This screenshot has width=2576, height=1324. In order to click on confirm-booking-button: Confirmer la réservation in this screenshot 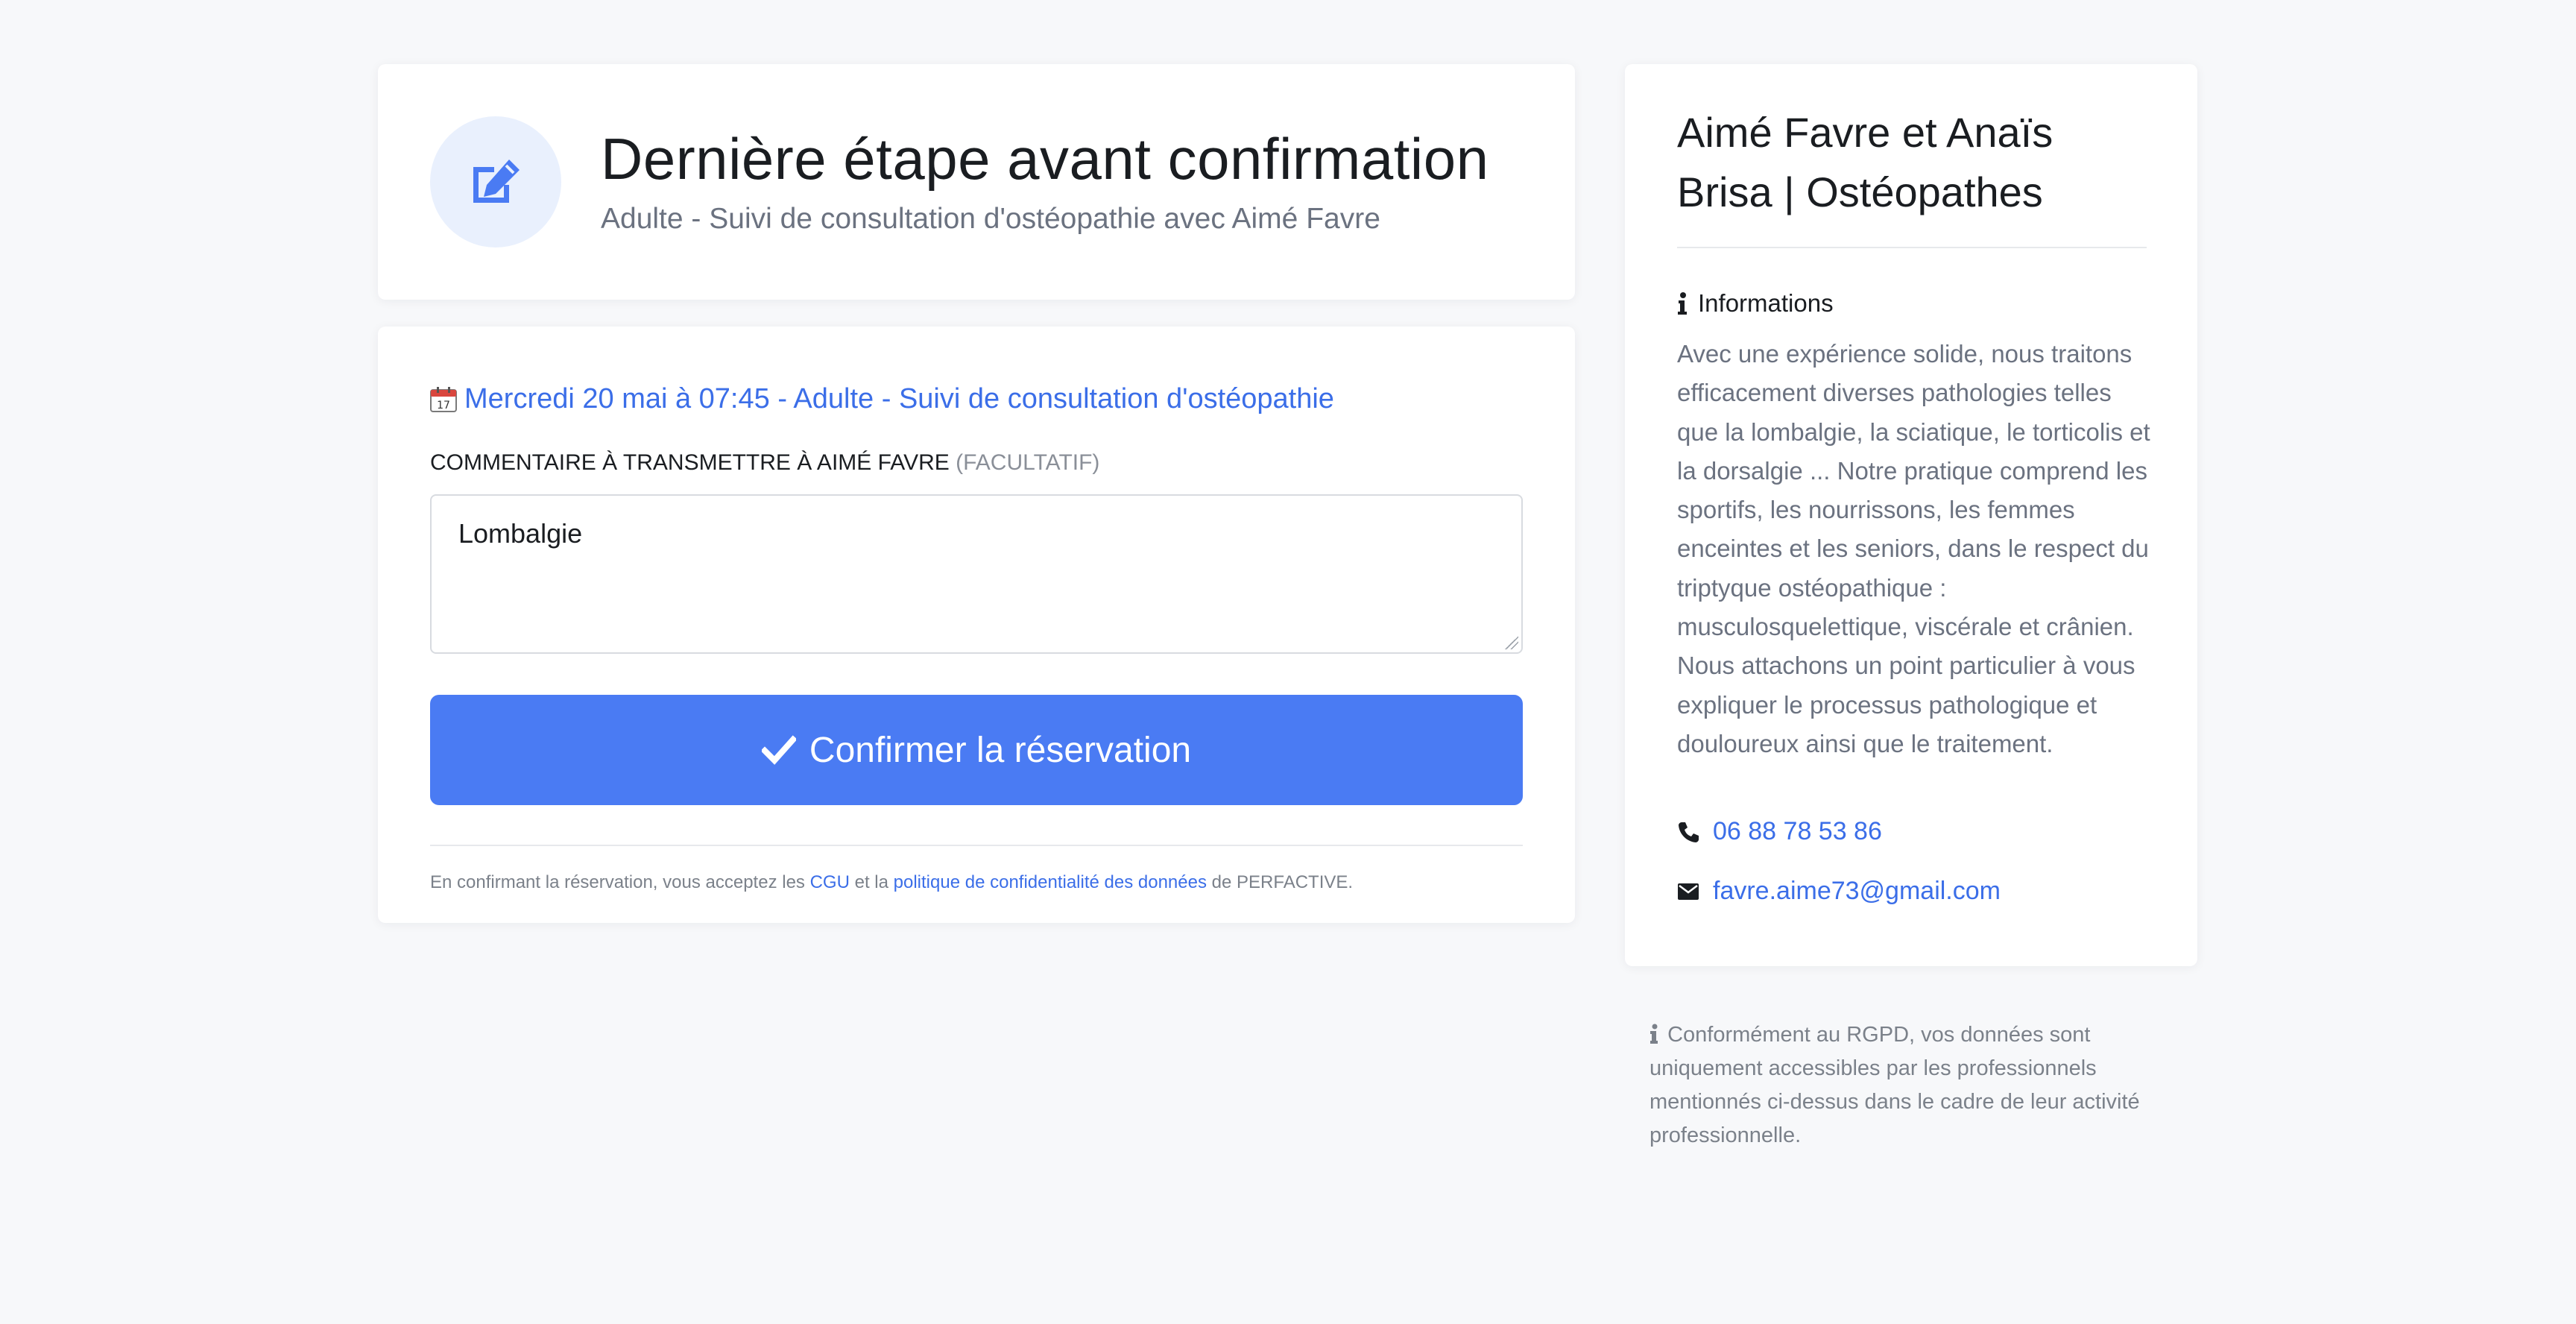, I will do `click(976, 750)`.